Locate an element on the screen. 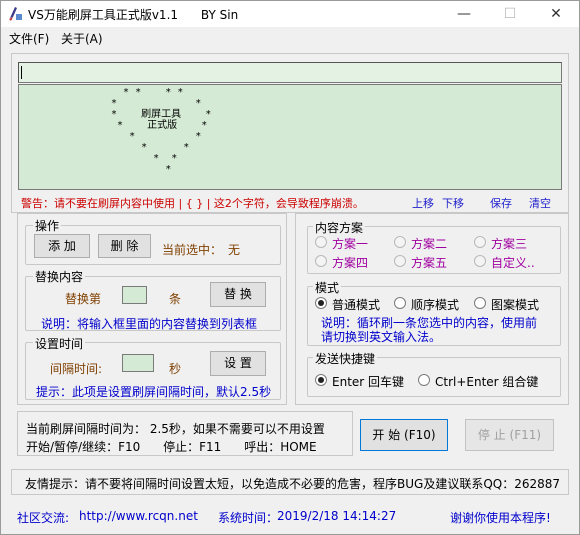 Image resolution: width=580 pixels, height=535 pixels. plan-3-radio is located at coordinates (480, 242).